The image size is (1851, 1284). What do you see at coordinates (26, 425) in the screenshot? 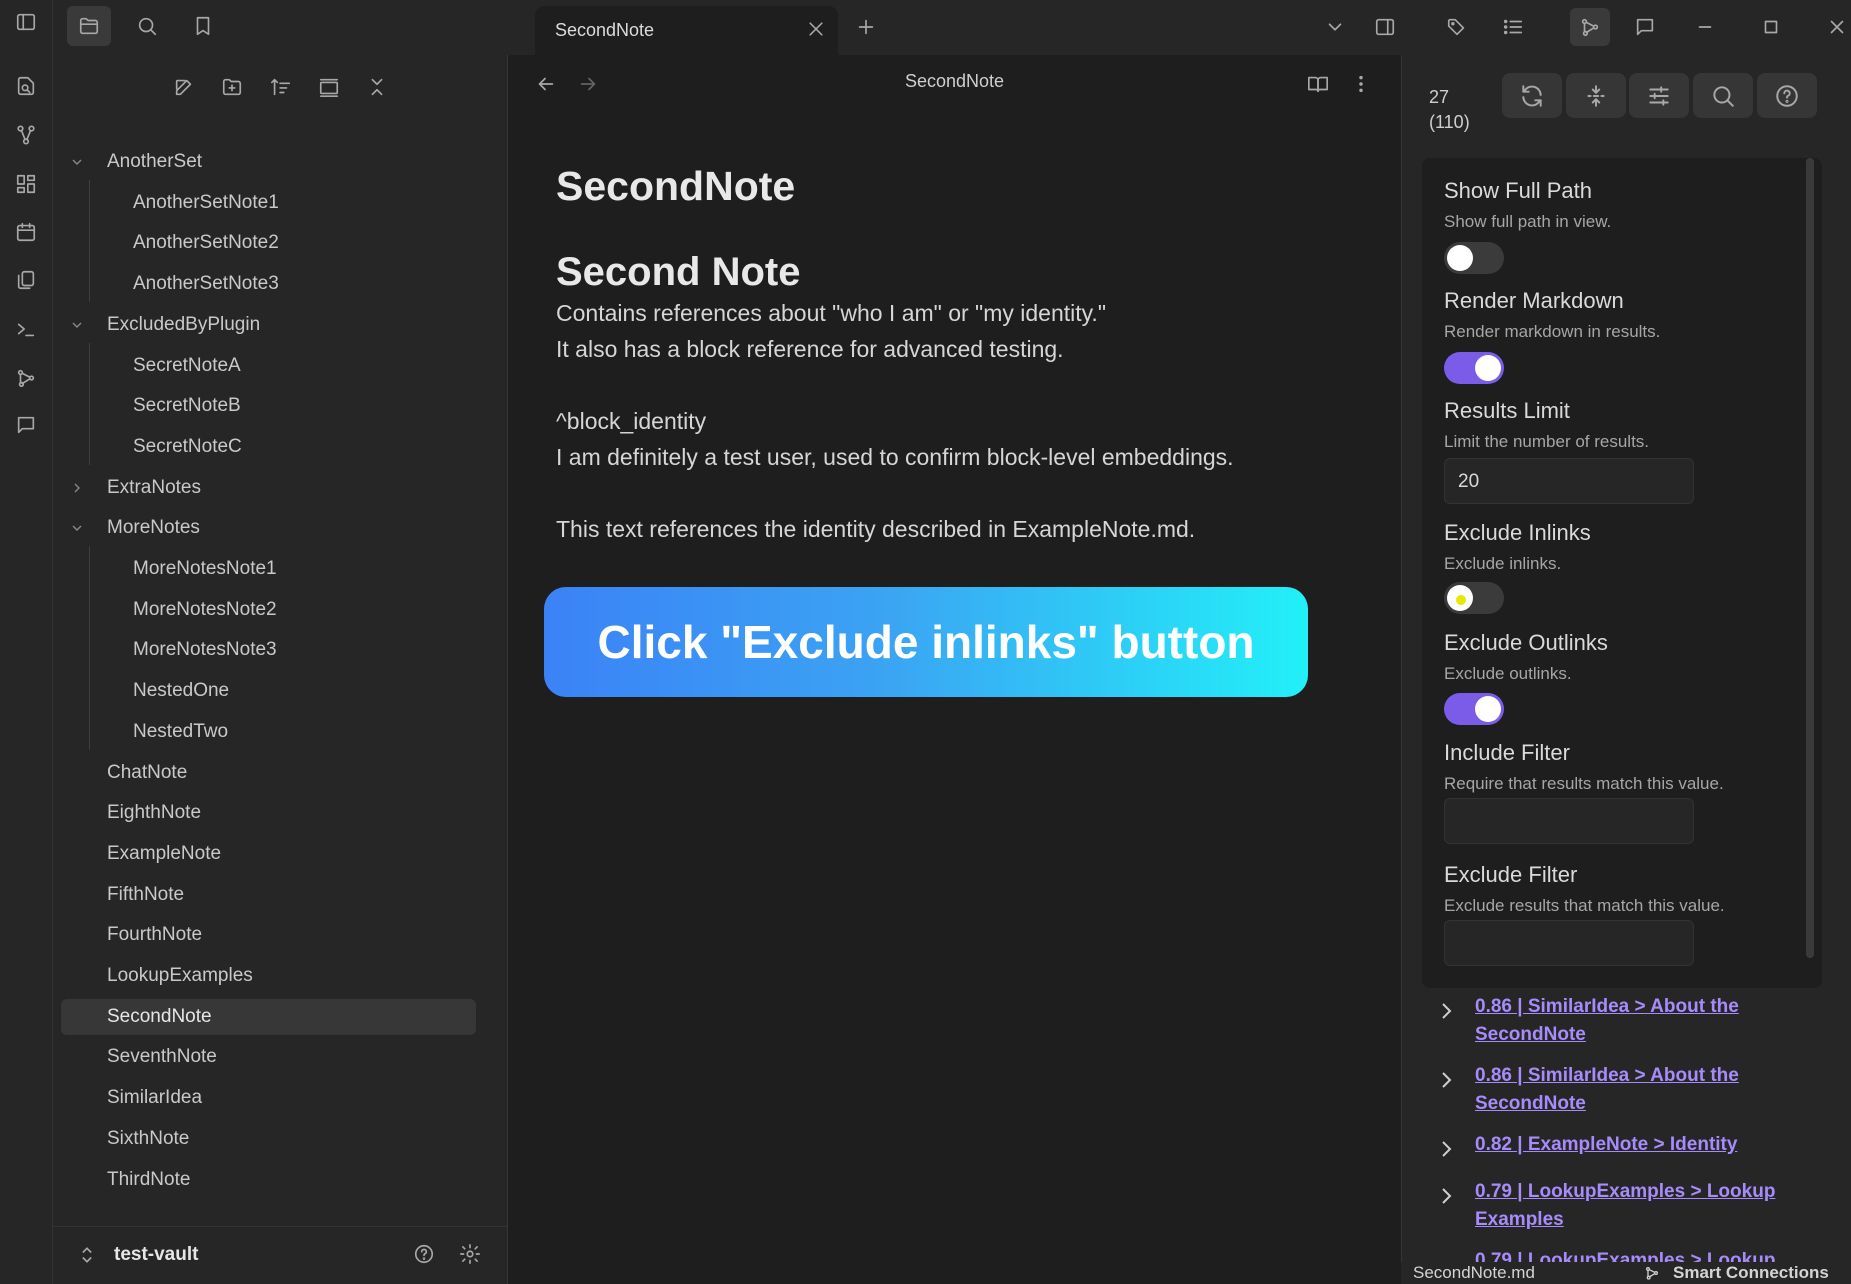
I see `chat-icon` at bounding box center [26, 425].